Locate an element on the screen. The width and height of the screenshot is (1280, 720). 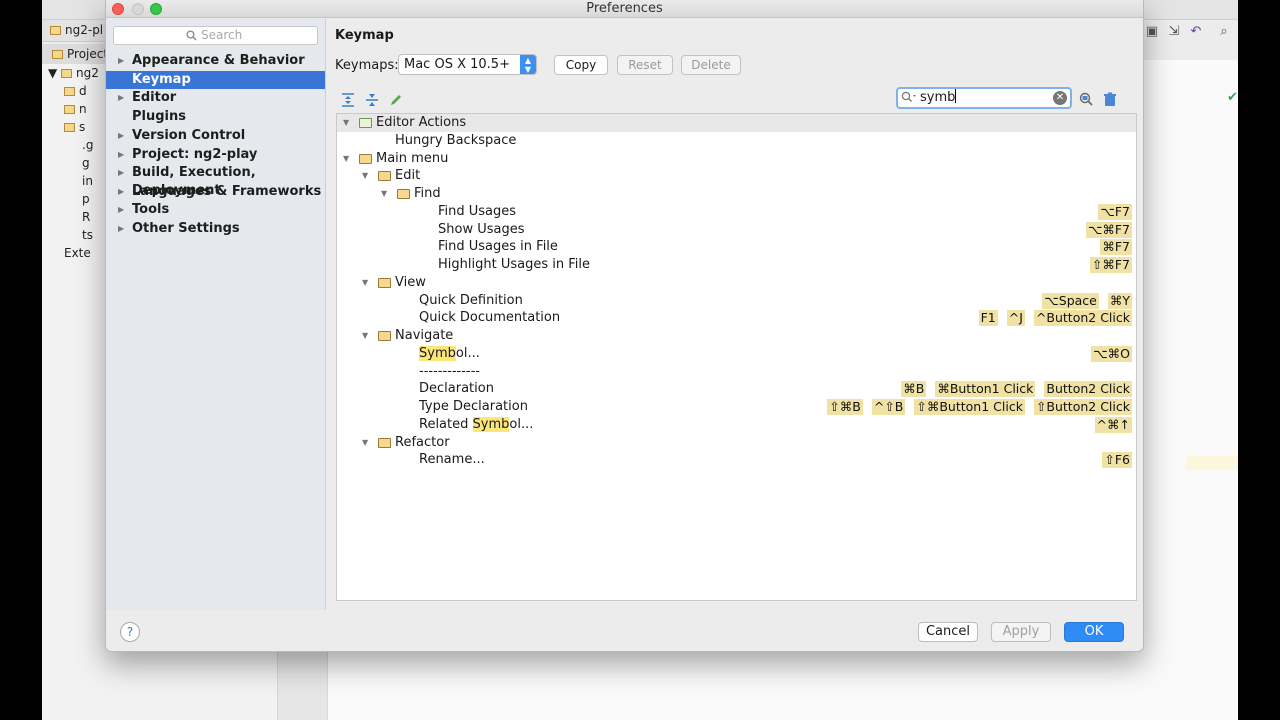
project-tree-item: in is located at coordinates (87, 181).